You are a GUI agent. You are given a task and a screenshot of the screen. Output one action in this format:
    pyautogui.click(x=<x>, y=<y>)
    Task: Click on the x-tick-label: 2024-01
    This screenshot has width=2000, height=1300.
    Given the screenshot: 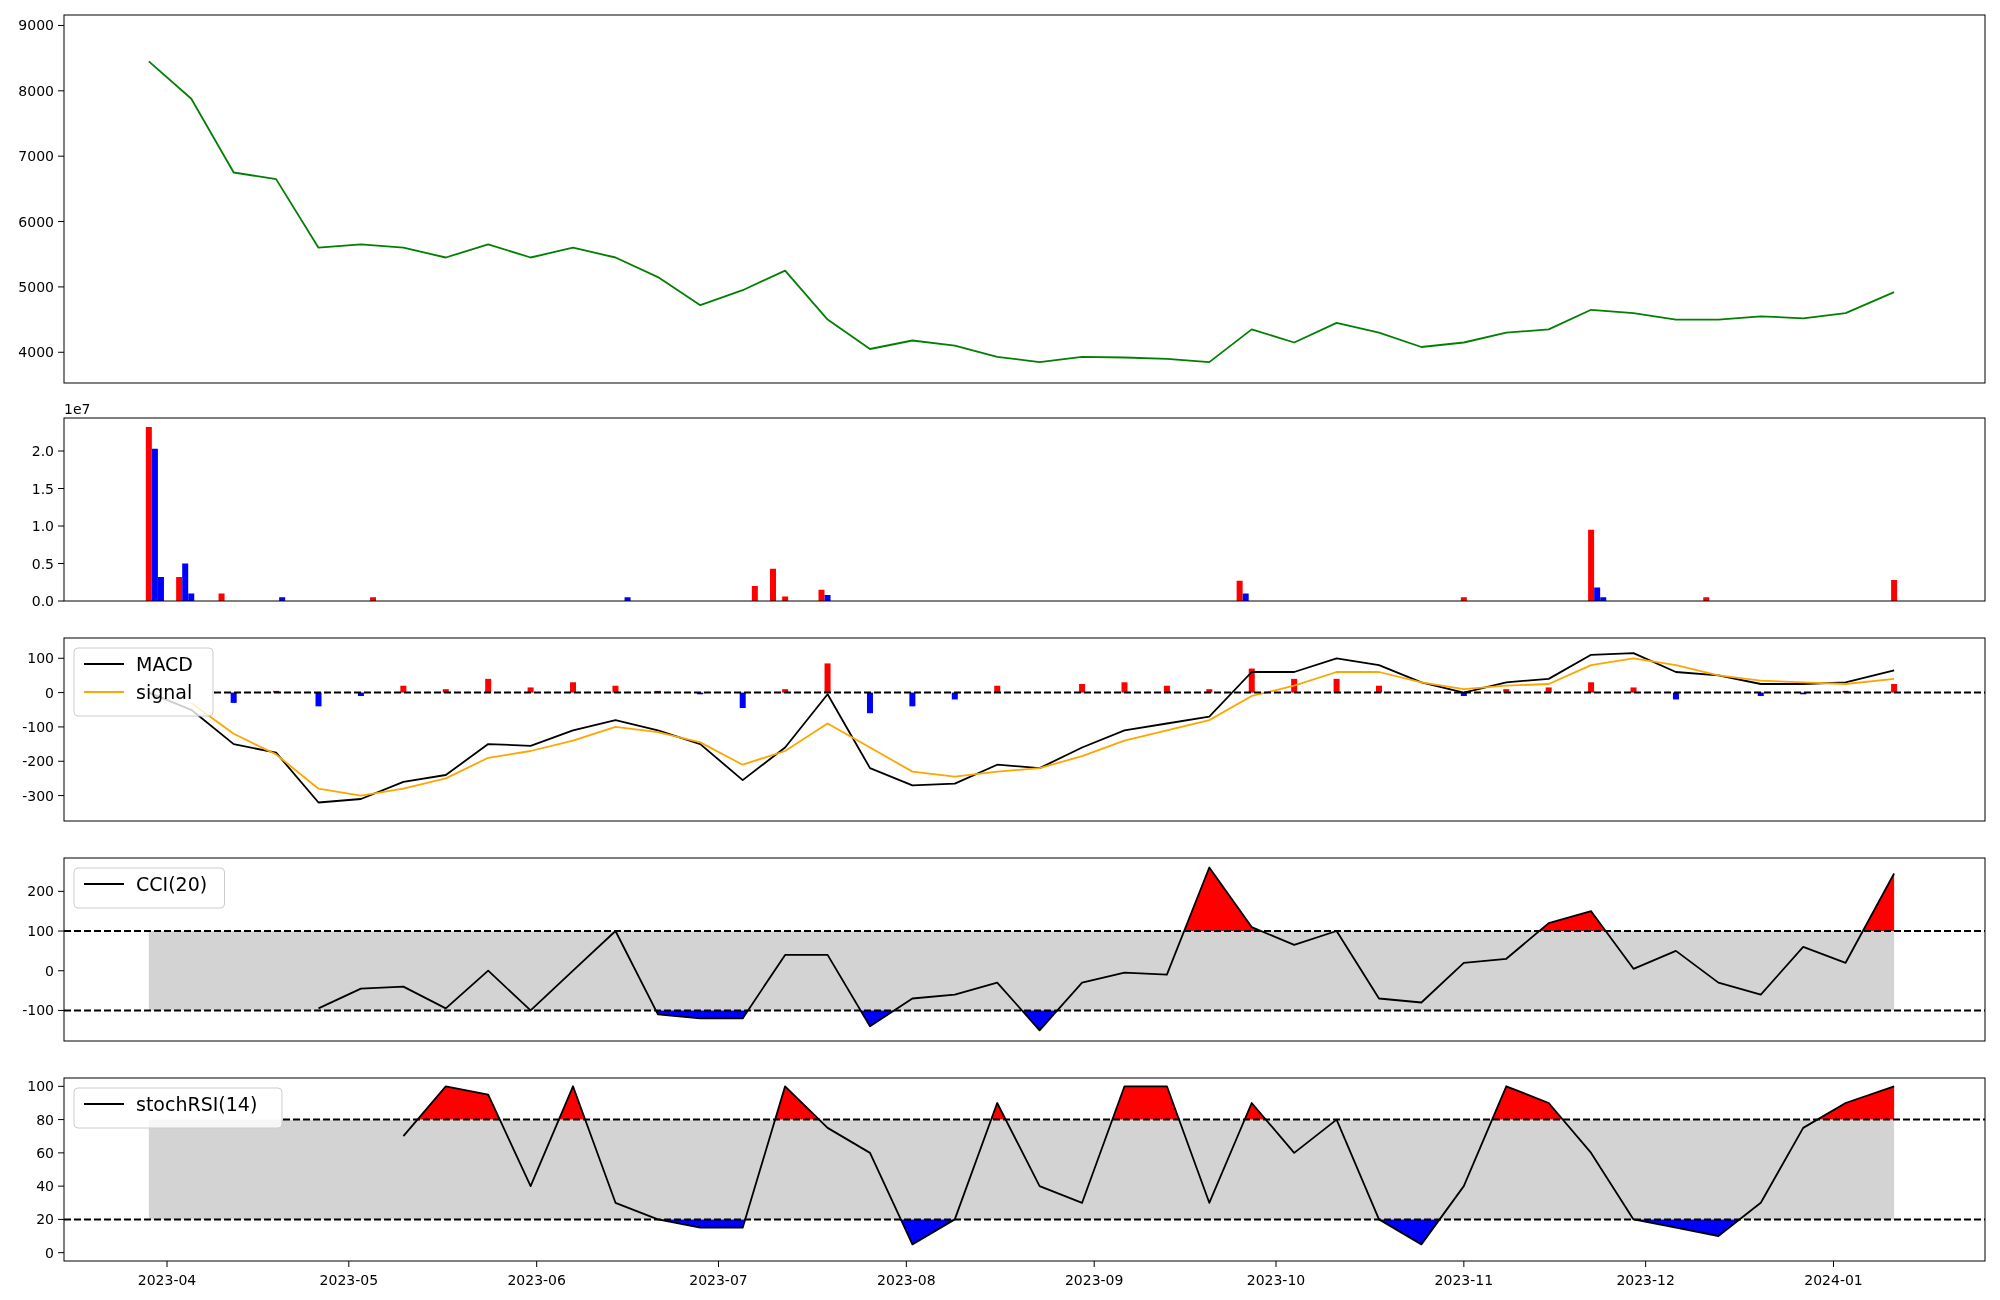 What is the action you would take?
    pyautogui.click(x=1833, y=1280)
    